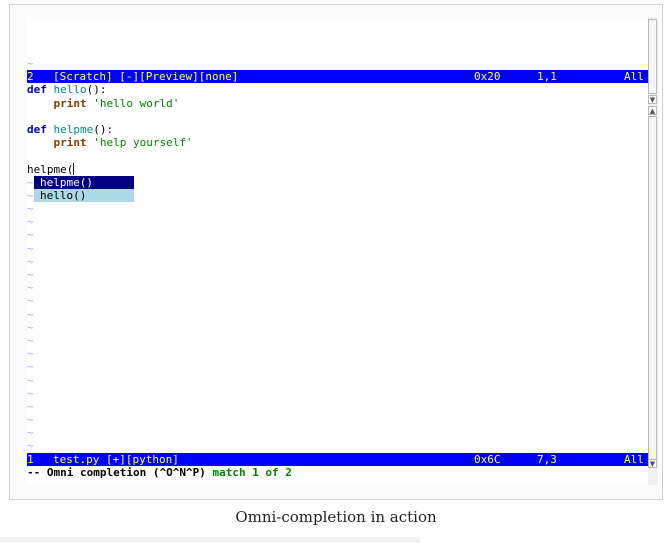 The width and height of the screenshot is (672, 543). What do you see at coordinates (50, 169) in the screenshot?
I see `typed-text: helpme(` at bounding box center [50, 169].